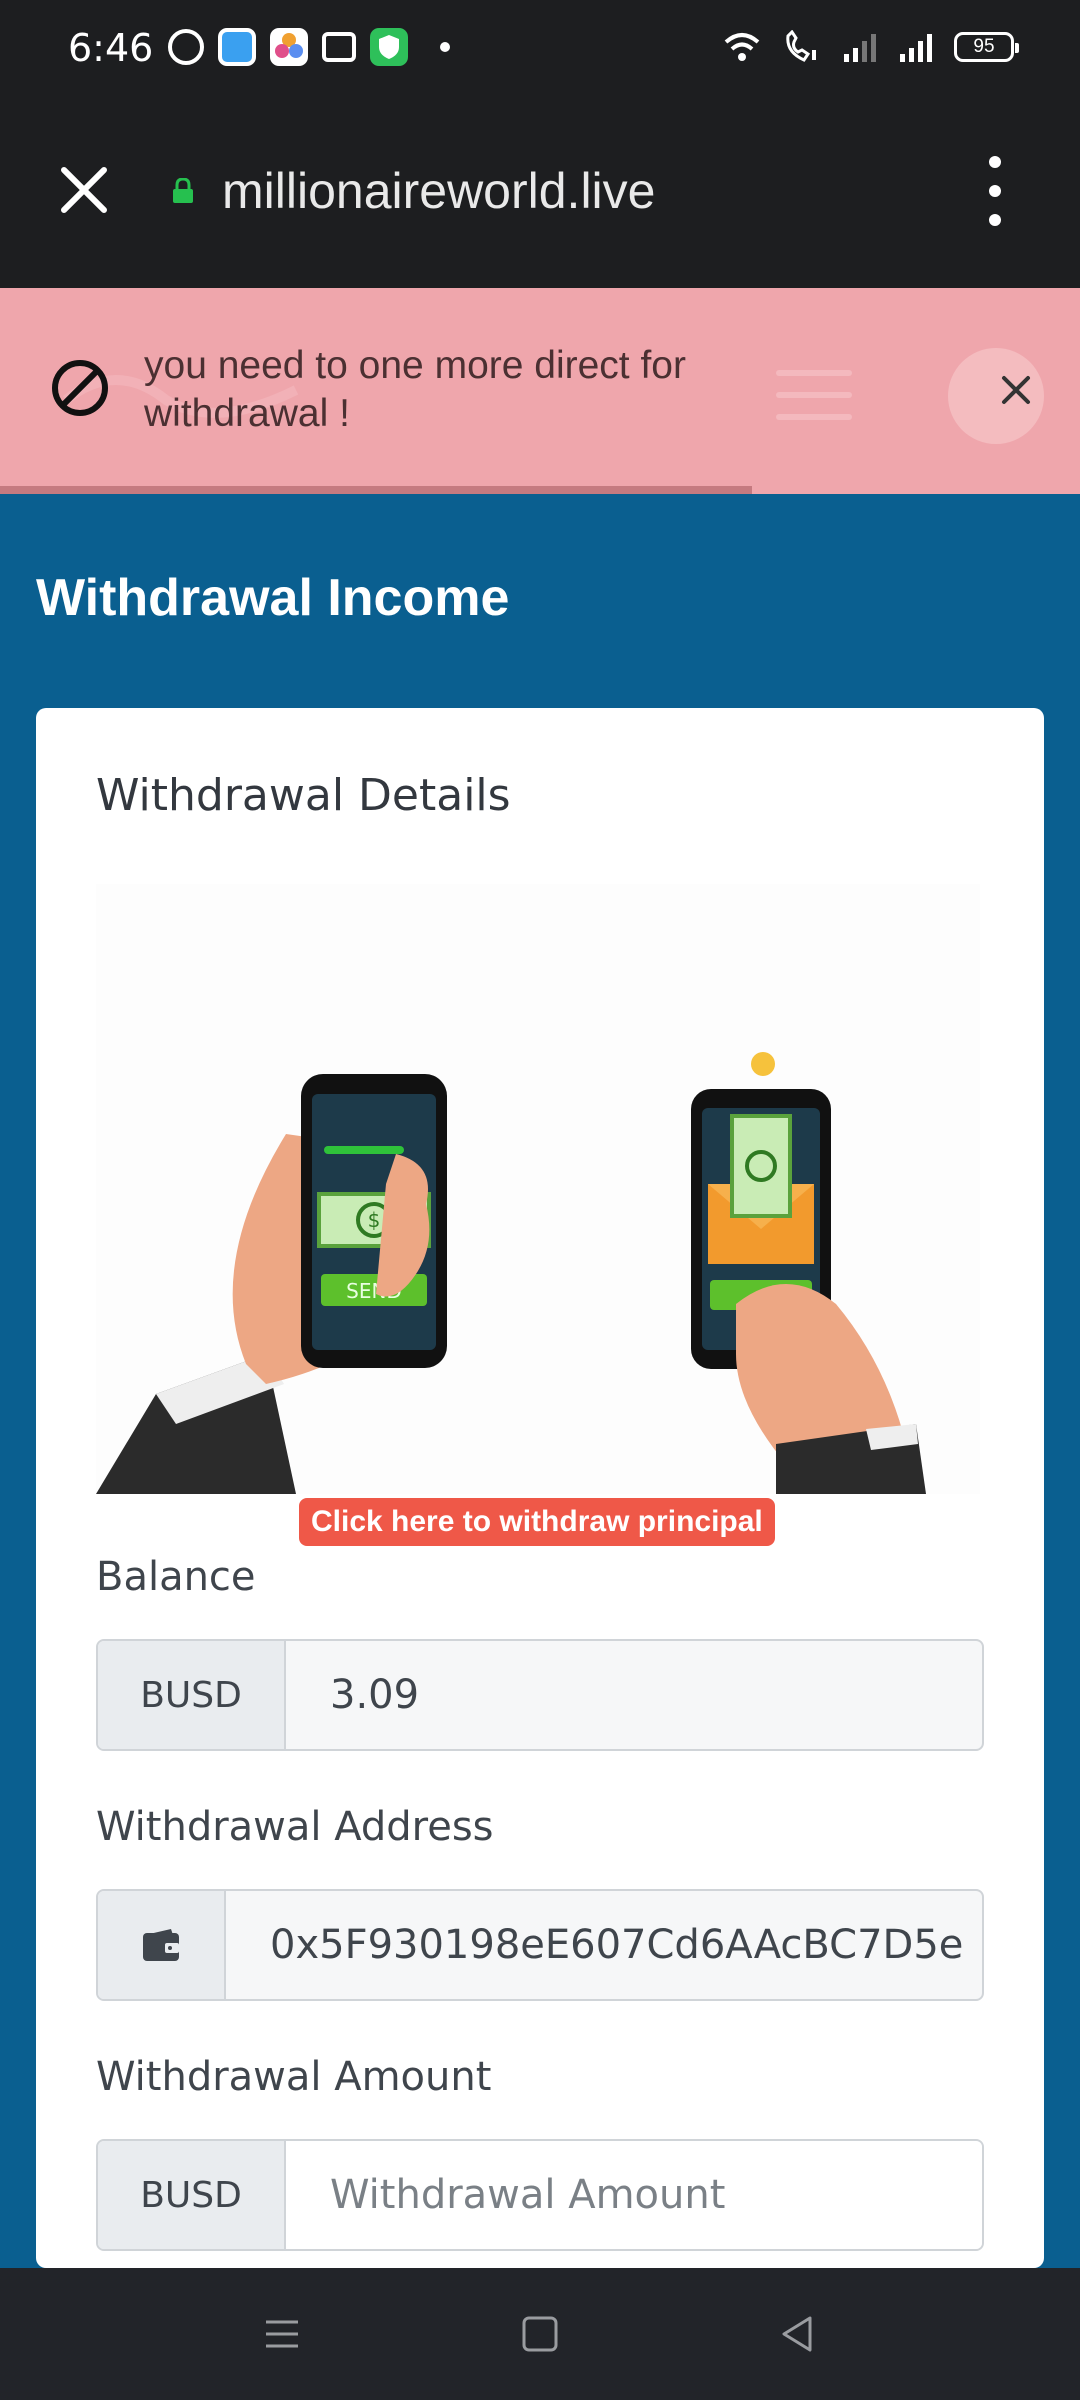 The image size is (1080, 2400). I want to click on withdrawal-amount-input, so click(634, 2195).